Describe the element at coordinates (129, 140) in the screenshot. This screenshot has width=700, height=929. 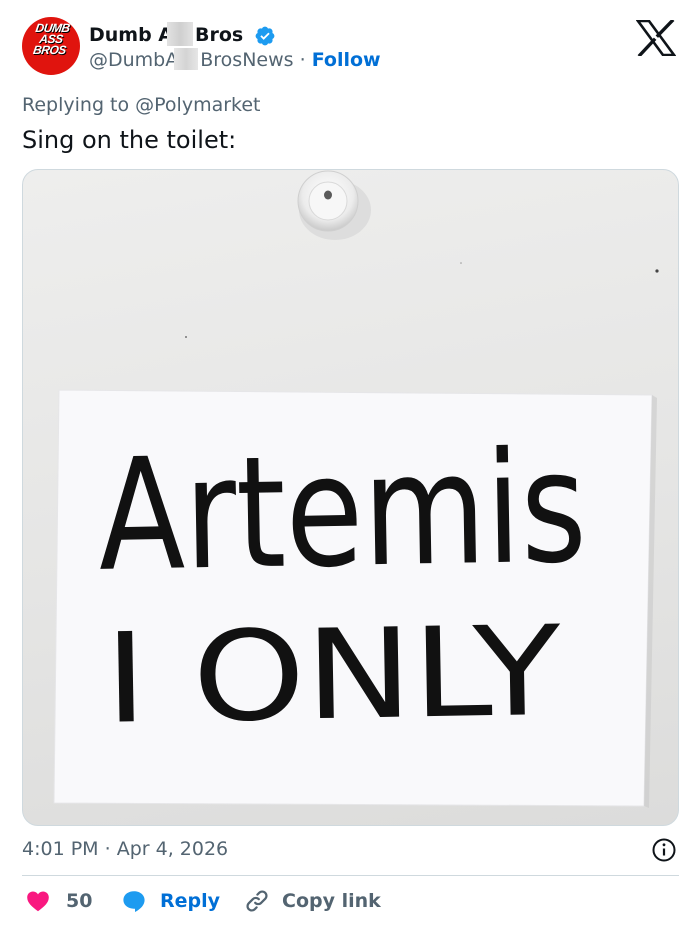
I see `tweet-text: Sing on the toilet:` at that location.